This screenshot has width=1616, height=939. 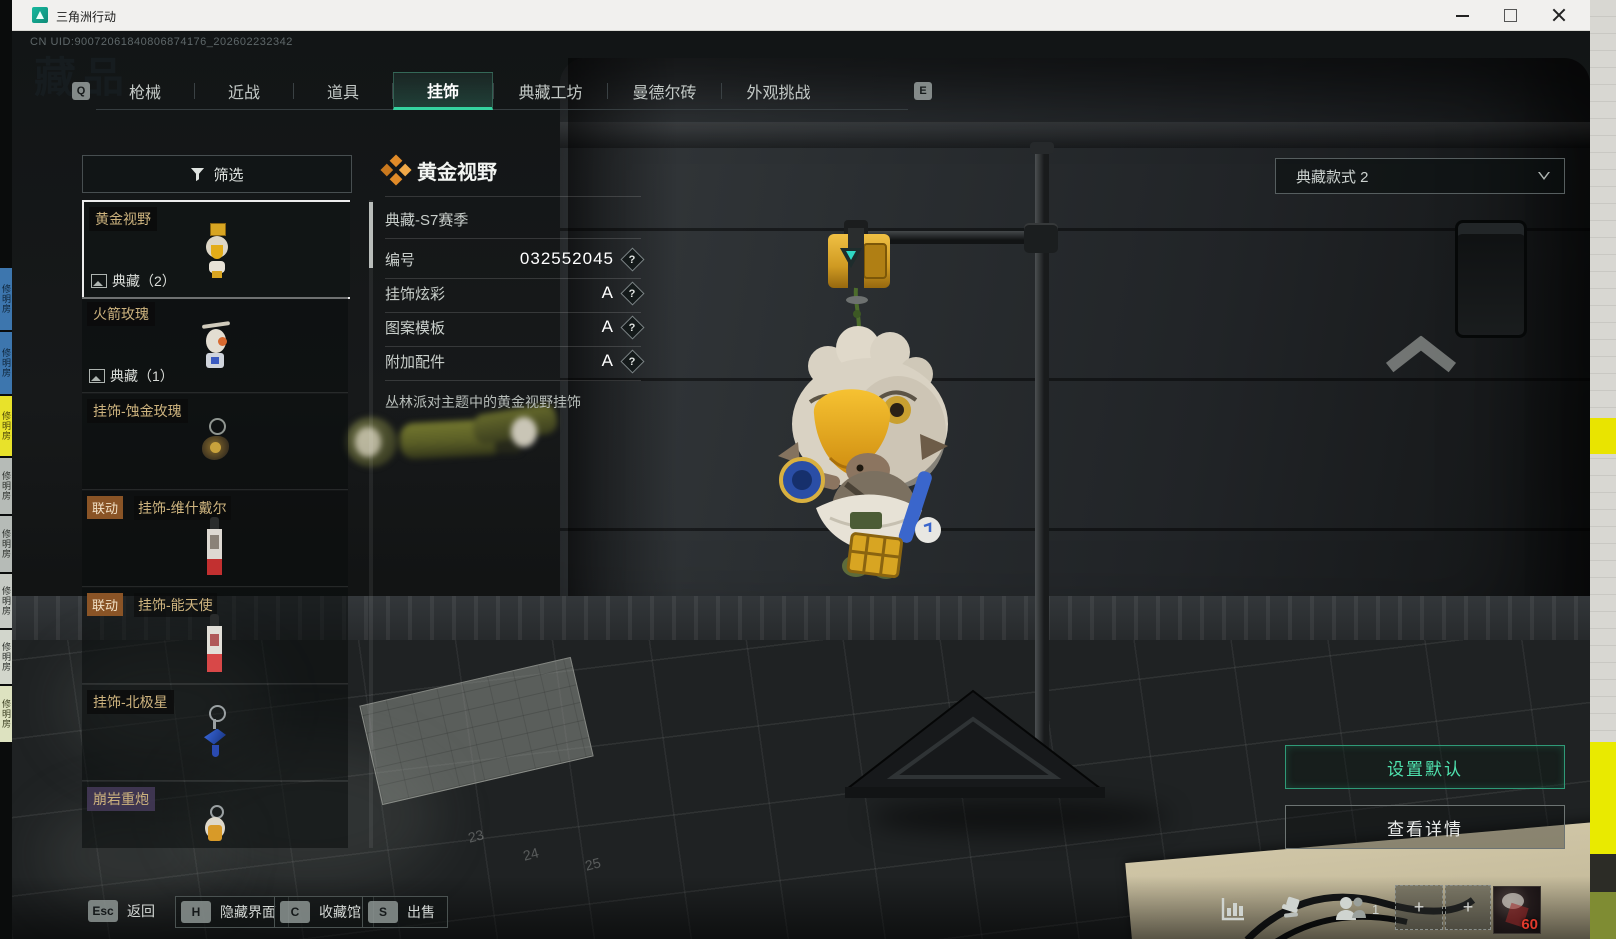 I want to click on chevron-down-icon, so click(x=1544, y=176).